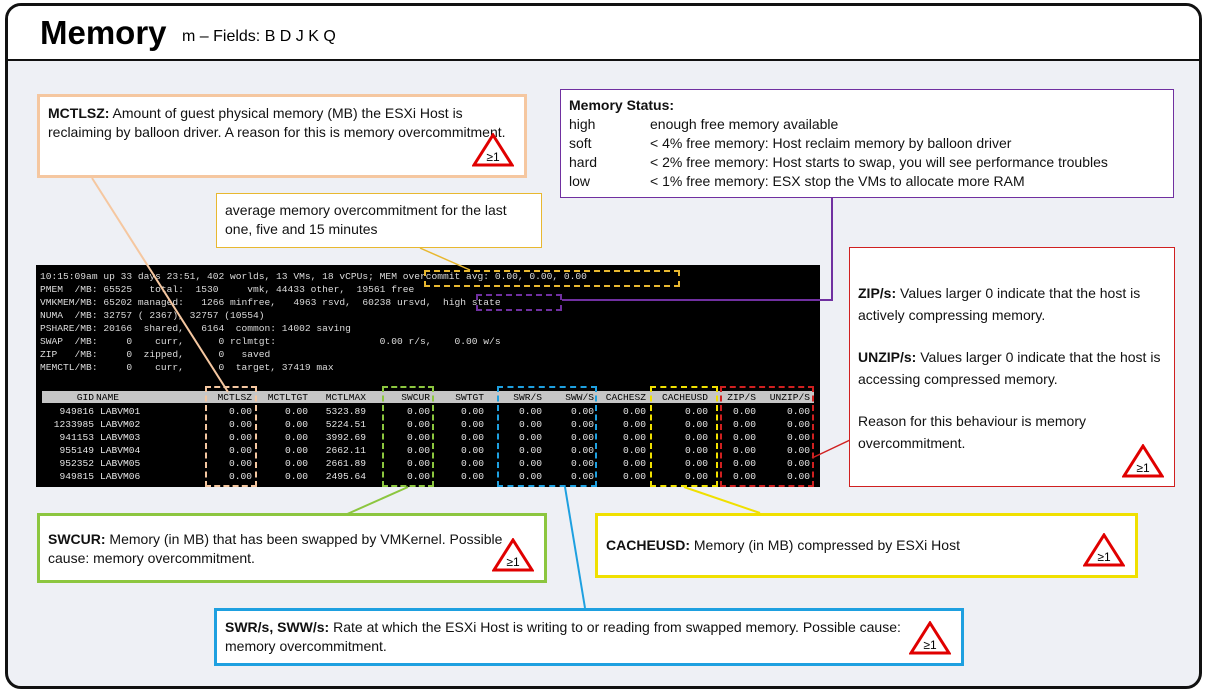 The image size is (1205, 690). What do you see at coordinates (108, 397) in the screenshot?
I see `table-column-header: NAME` at bounding box center [108, 397].